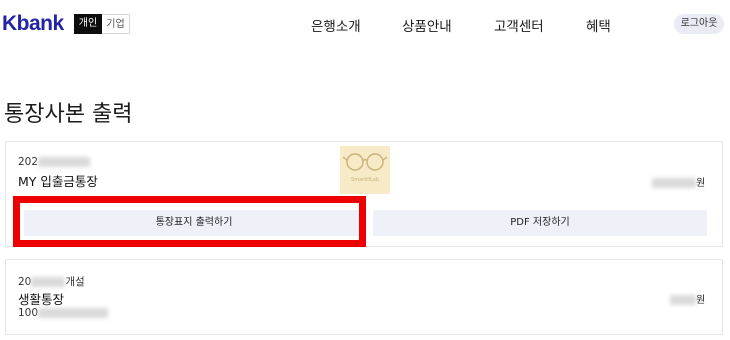 This screenshot has width=730, height=340. I want to click on account-name: MY 입출금통장, so click(58, 181).